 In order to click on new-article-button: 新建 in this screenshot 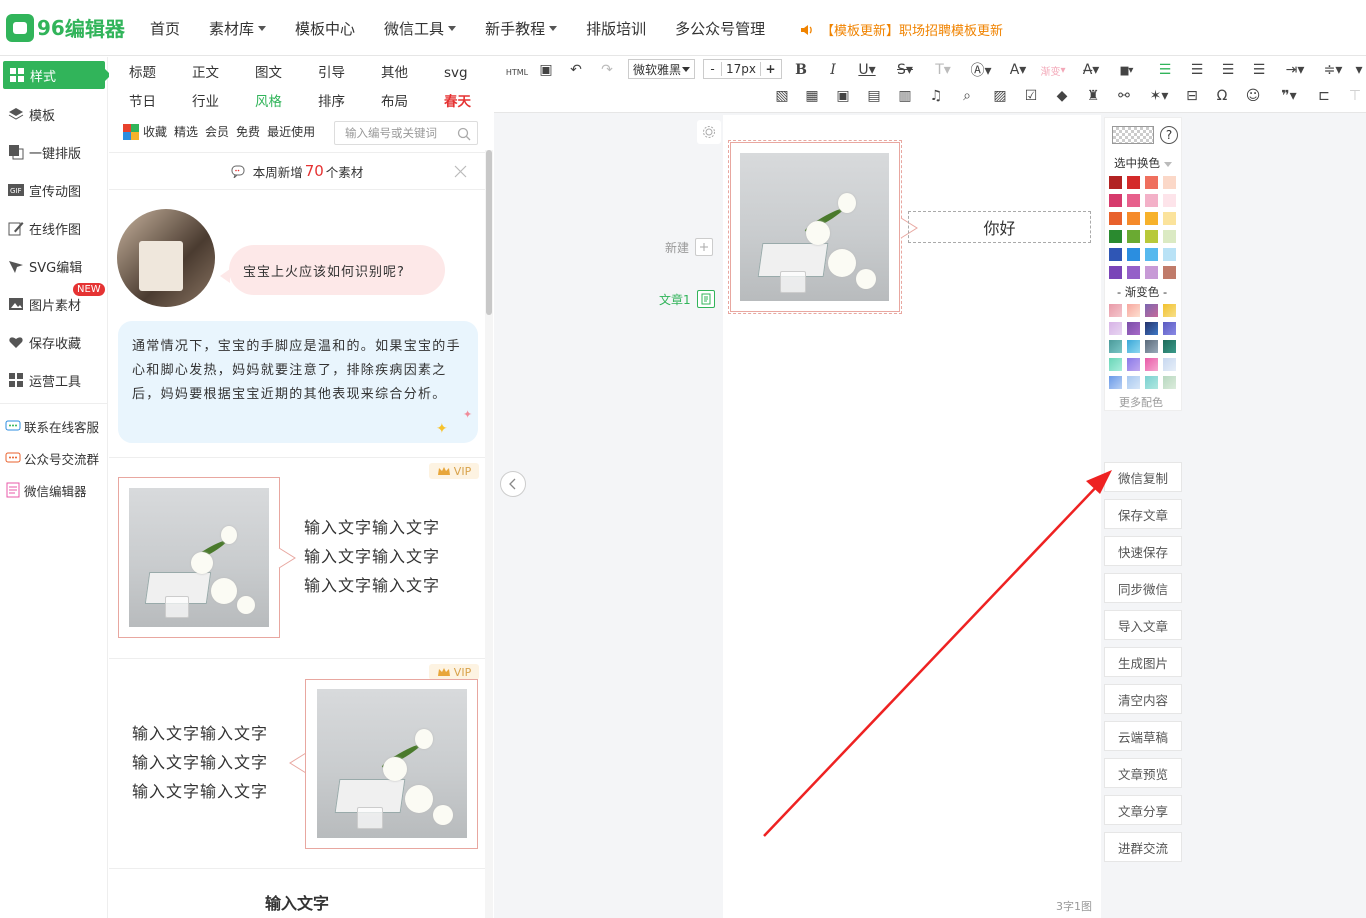, I will do `click(689, 247)`.